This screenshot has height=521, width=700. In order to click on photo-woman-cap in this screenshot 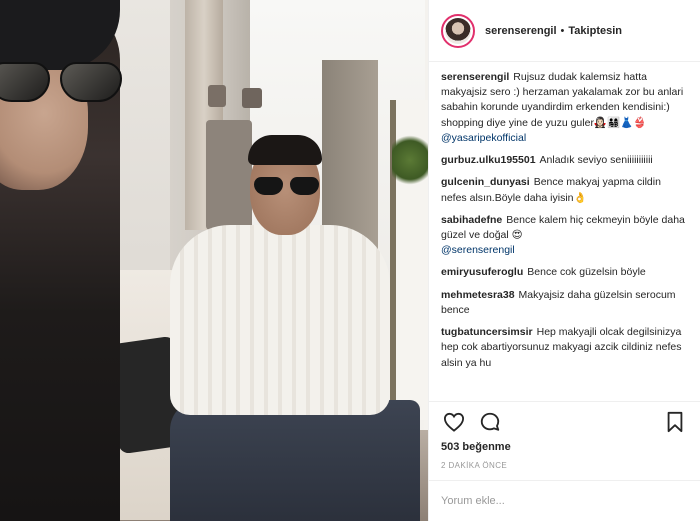, I will do `click(60, 35)`.